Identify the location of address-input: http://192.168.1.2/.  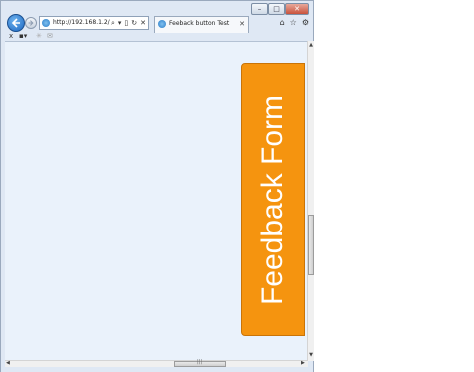
(81, 23).